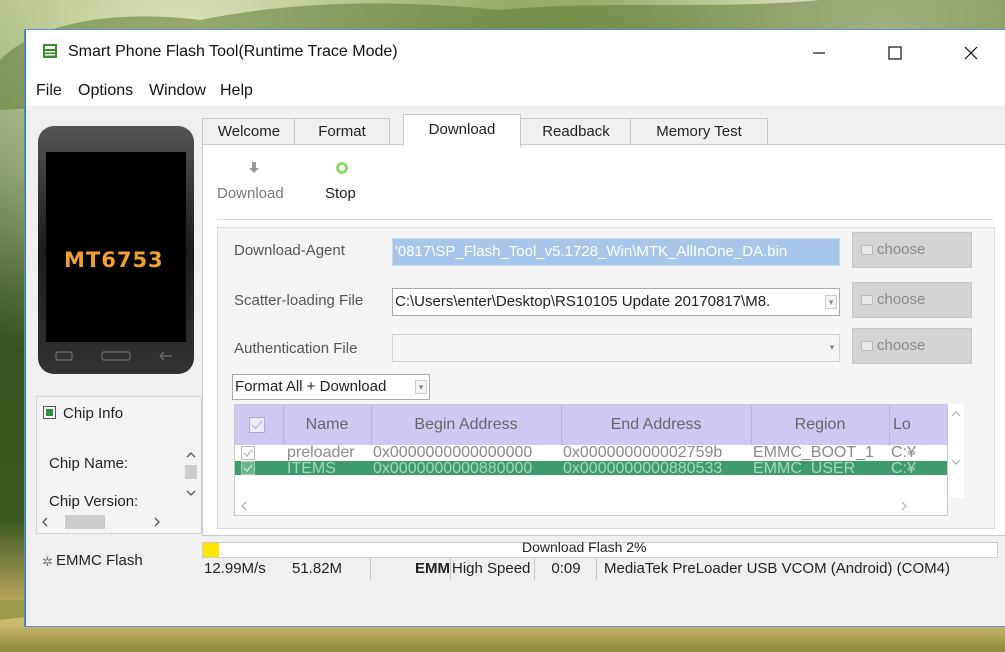 The width and height of the screenshot is (1005, 652). What do you see at coordinates (321, 453) in the screenshot?
I see `row-name: preloader` at bounding box center [321, 453].